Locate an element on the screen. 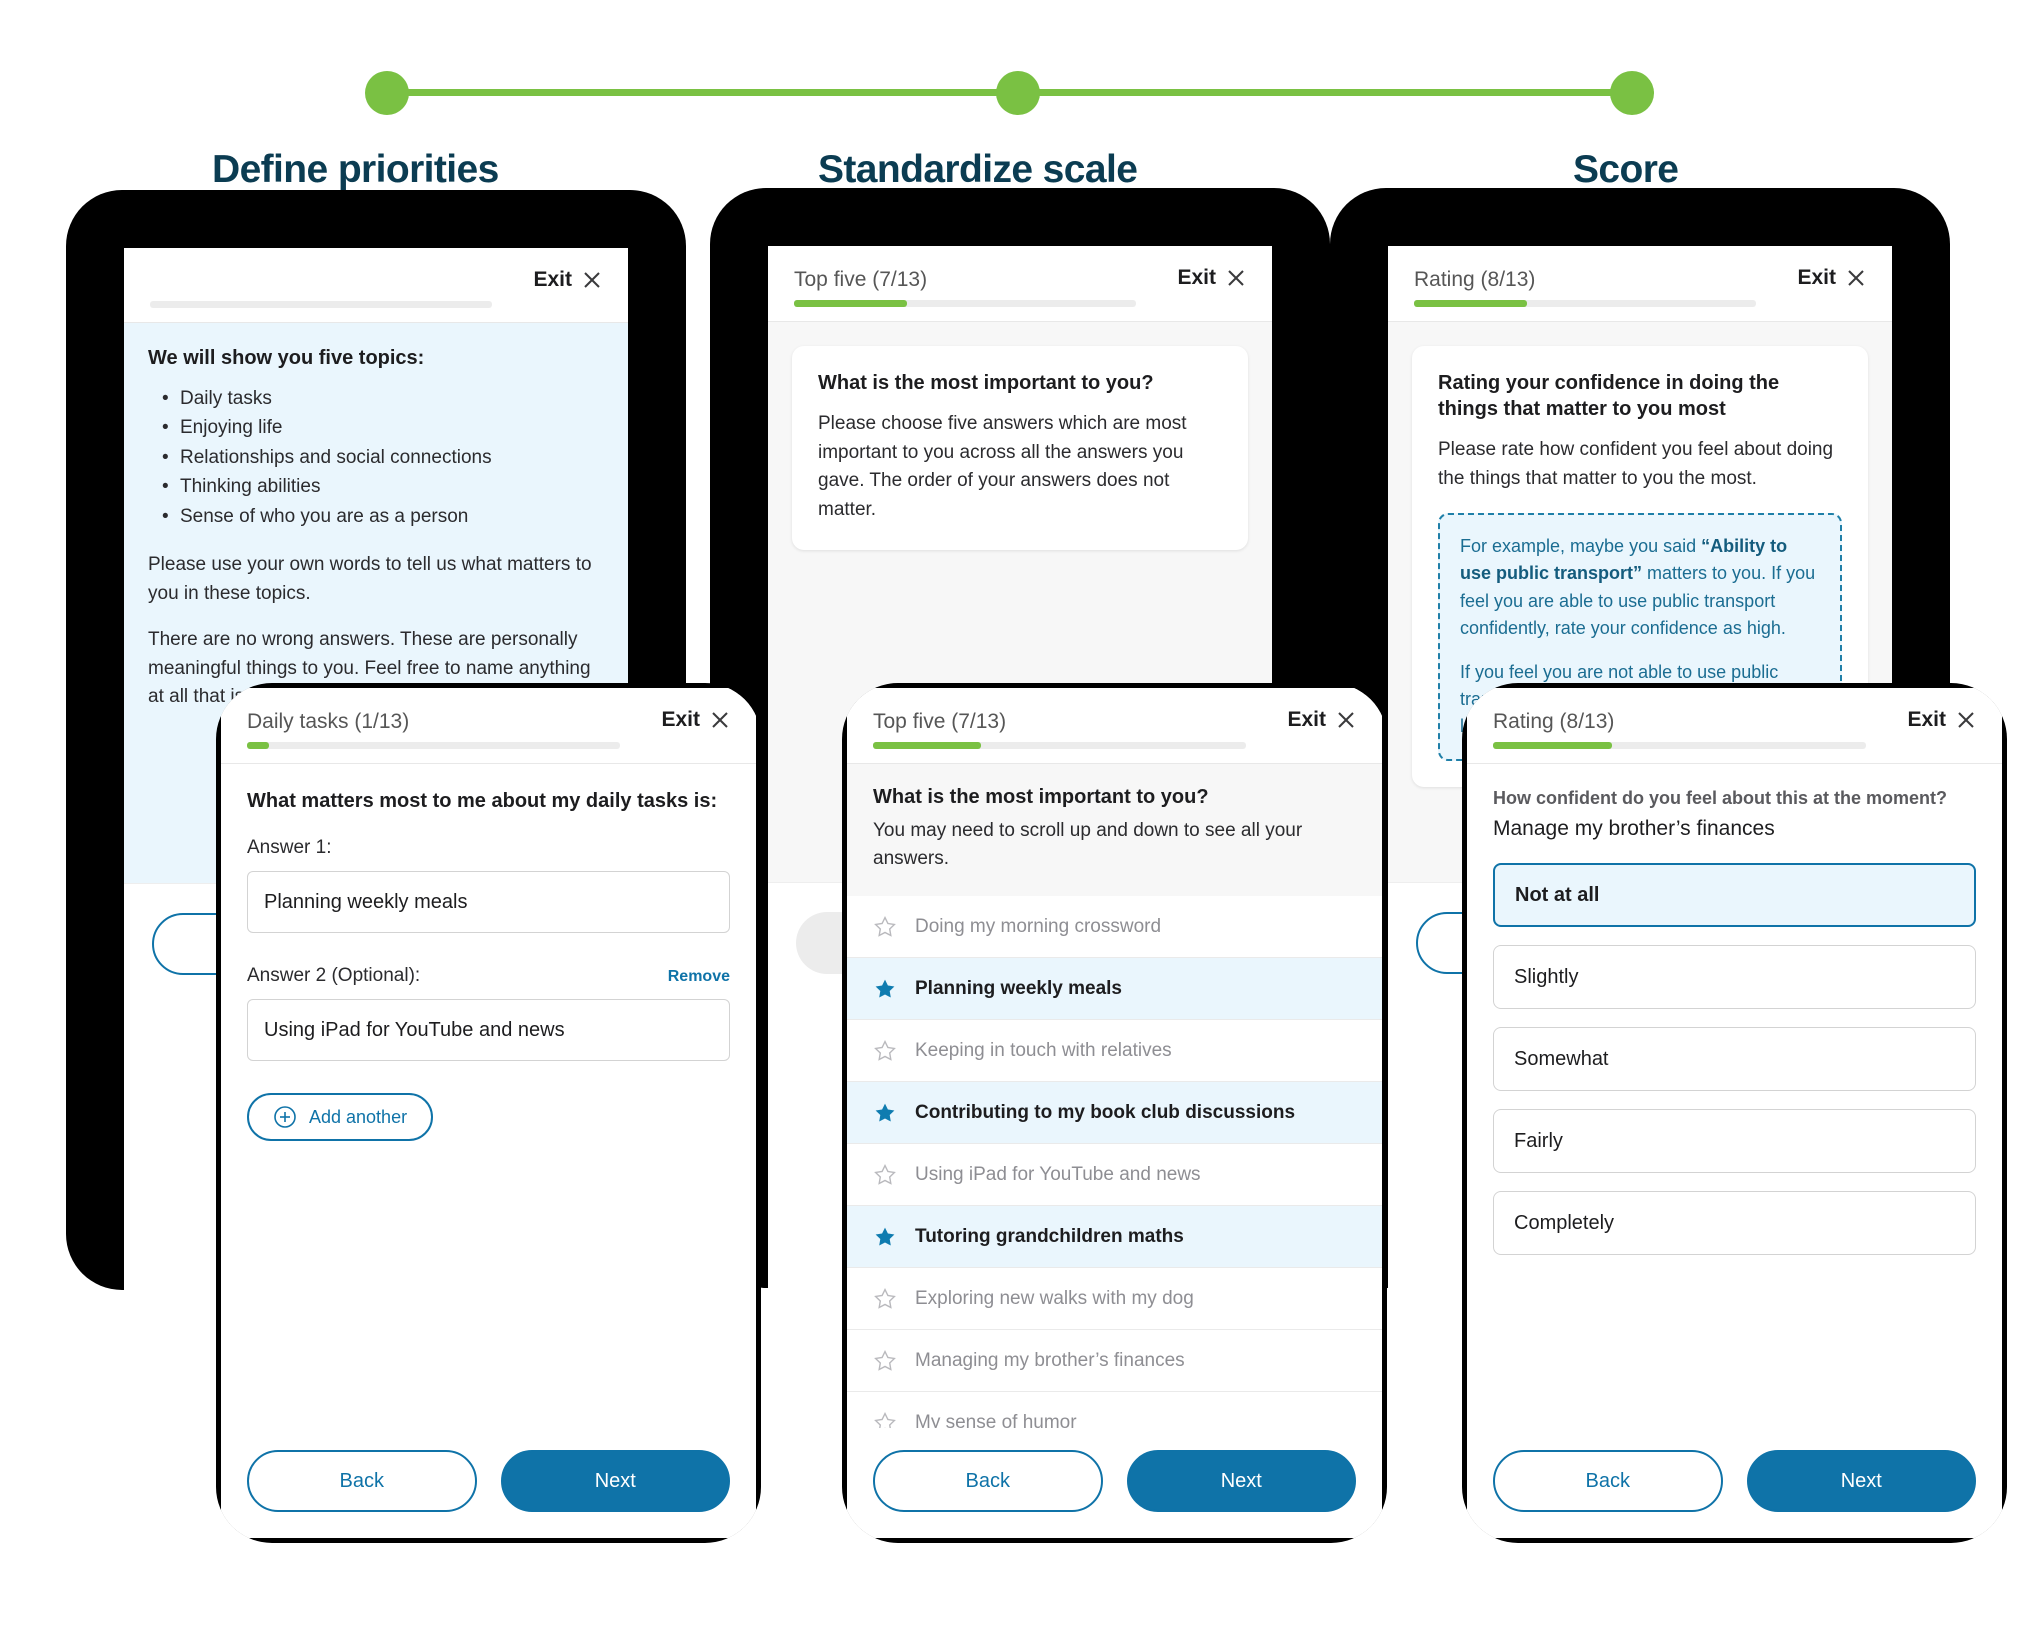 The height and width of the screenshot is (1651, 2037). rating-option: Fairly is located at coordinates (1734, 1141).